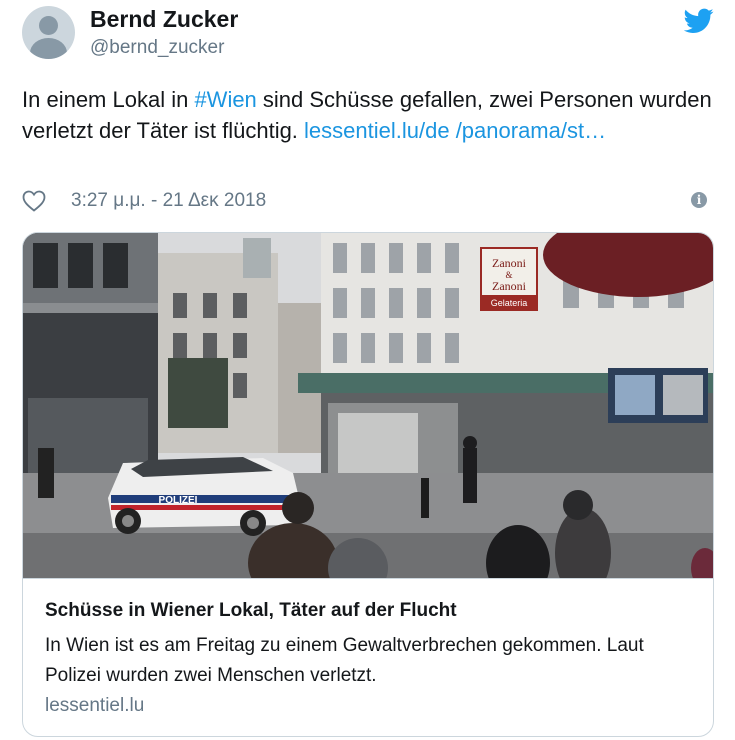 This screenshot has height=740, width=735. I want to click on hashtag-link: #Wien, so click(225, 99).